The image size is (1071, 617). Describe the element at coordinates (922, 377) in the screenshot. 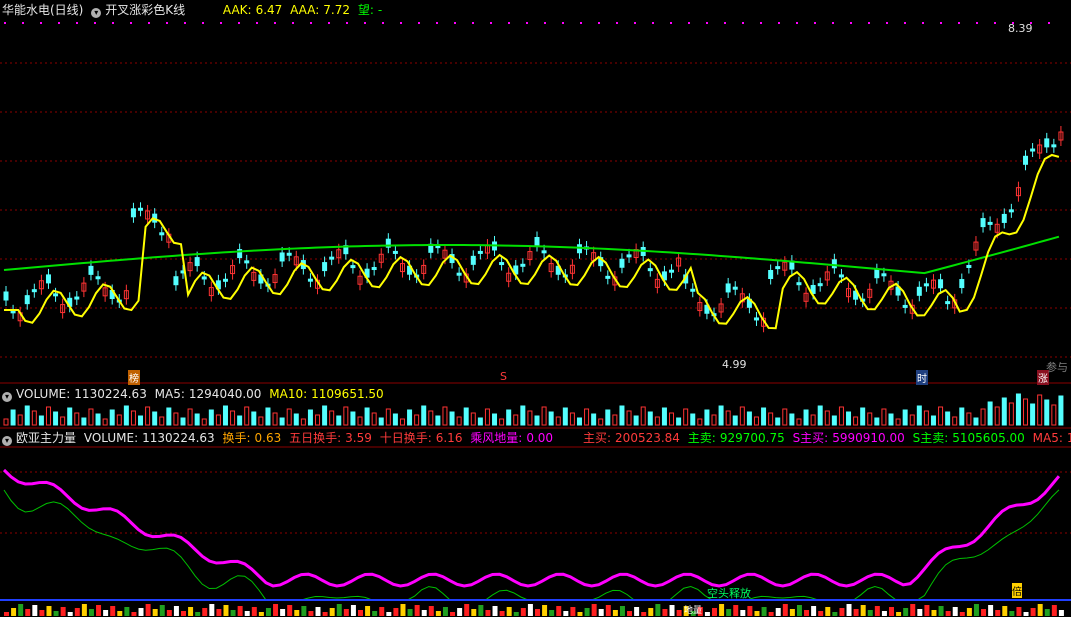

I see `signal-marker-right1: 时` at that location.